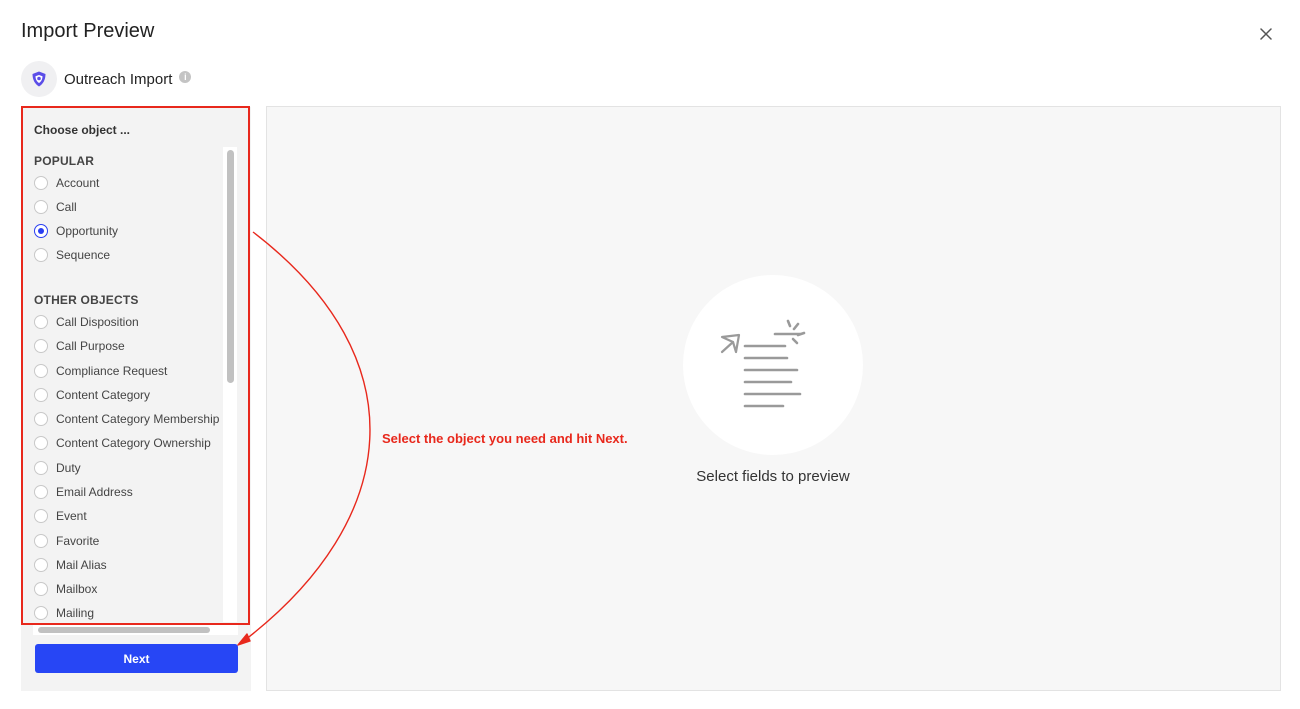 The width and height of the screenshot is (1300, 709). What do you see at coordinates (134, 589) in the screenshot?
I see `radio-option-mailbox: Mailbox` at bounding box center [134, 589].